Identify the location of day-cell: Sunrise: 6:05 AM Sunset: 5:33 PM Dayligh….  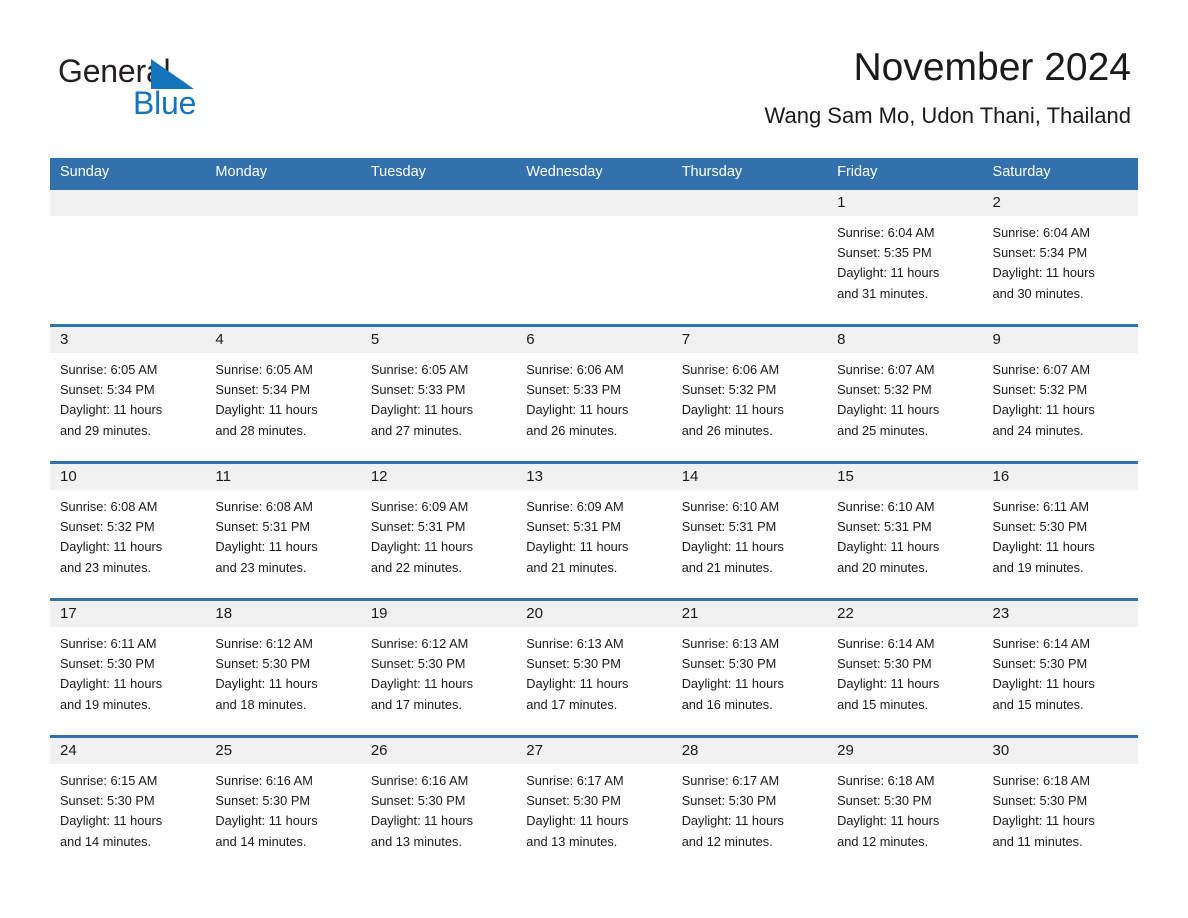
(438, 407).